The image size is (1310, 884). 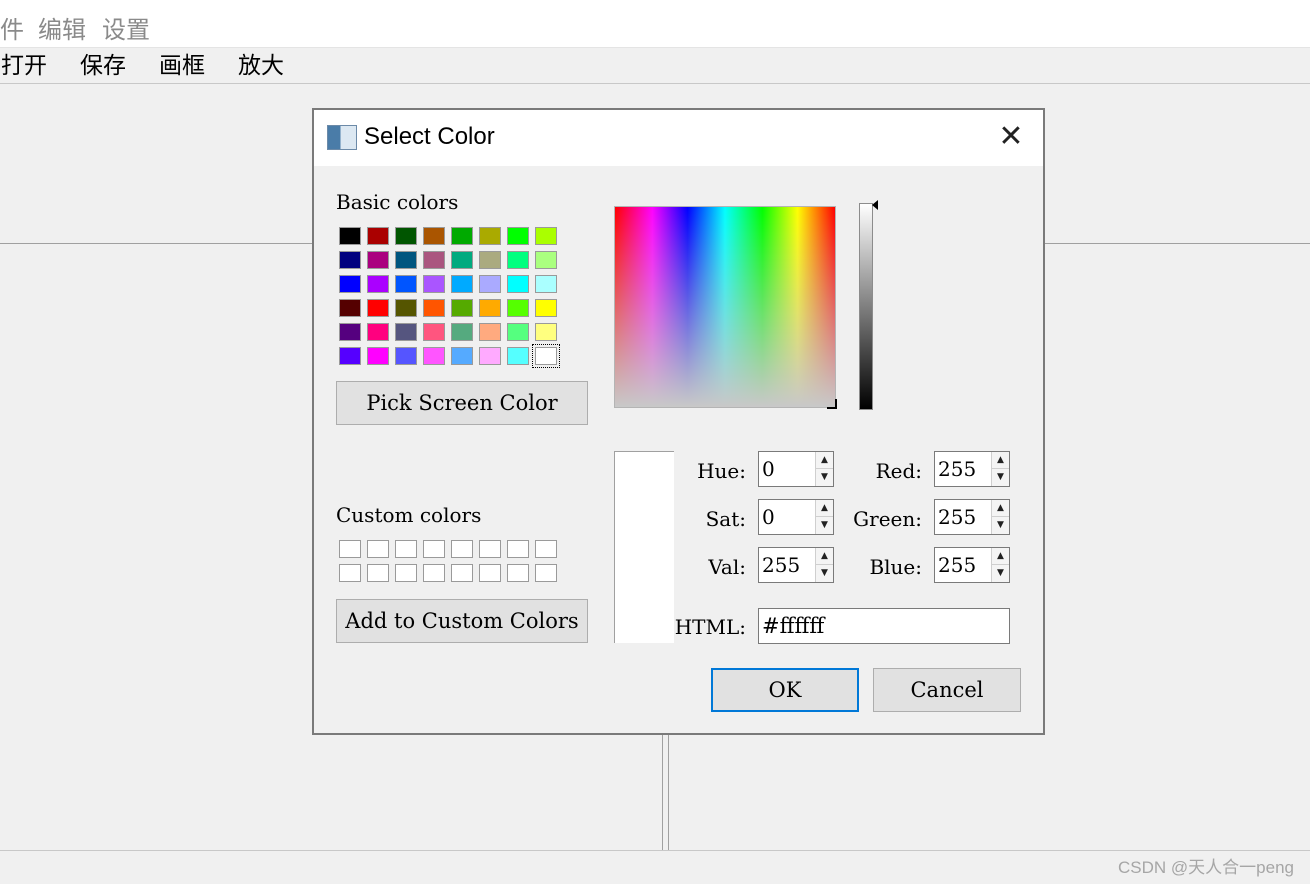 What do you see at coordinates (824, 556) in the screenshot?
I see `val-up-icon: ▲` at bounding box center [824, 556].